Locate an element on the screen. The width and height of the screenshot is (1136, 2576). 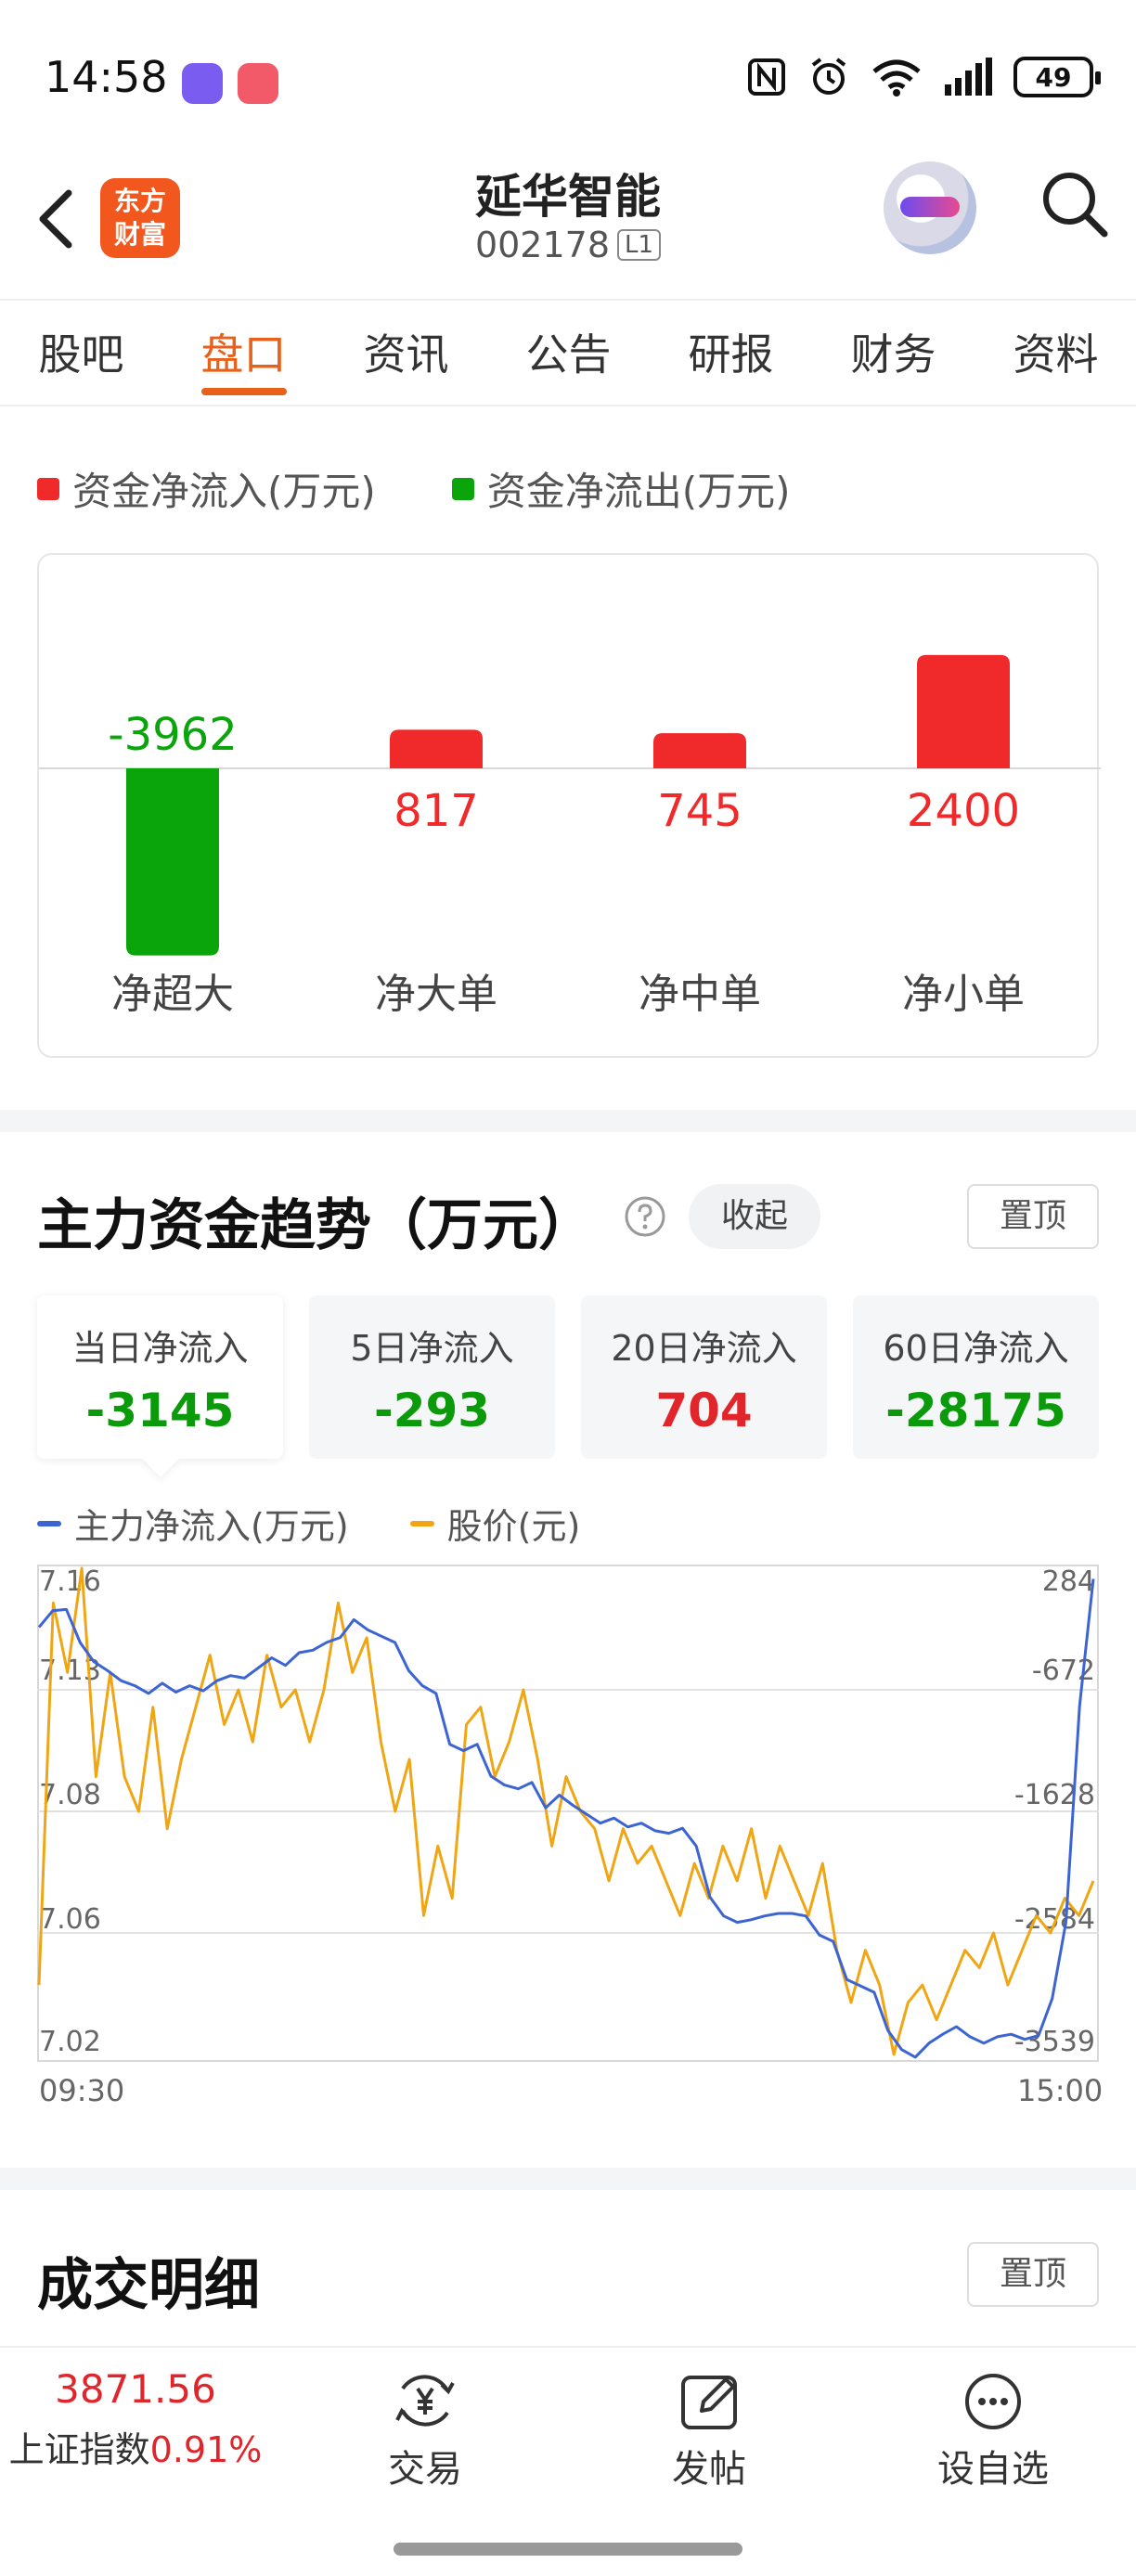
help-icon is located at coordinates (645, 1216).